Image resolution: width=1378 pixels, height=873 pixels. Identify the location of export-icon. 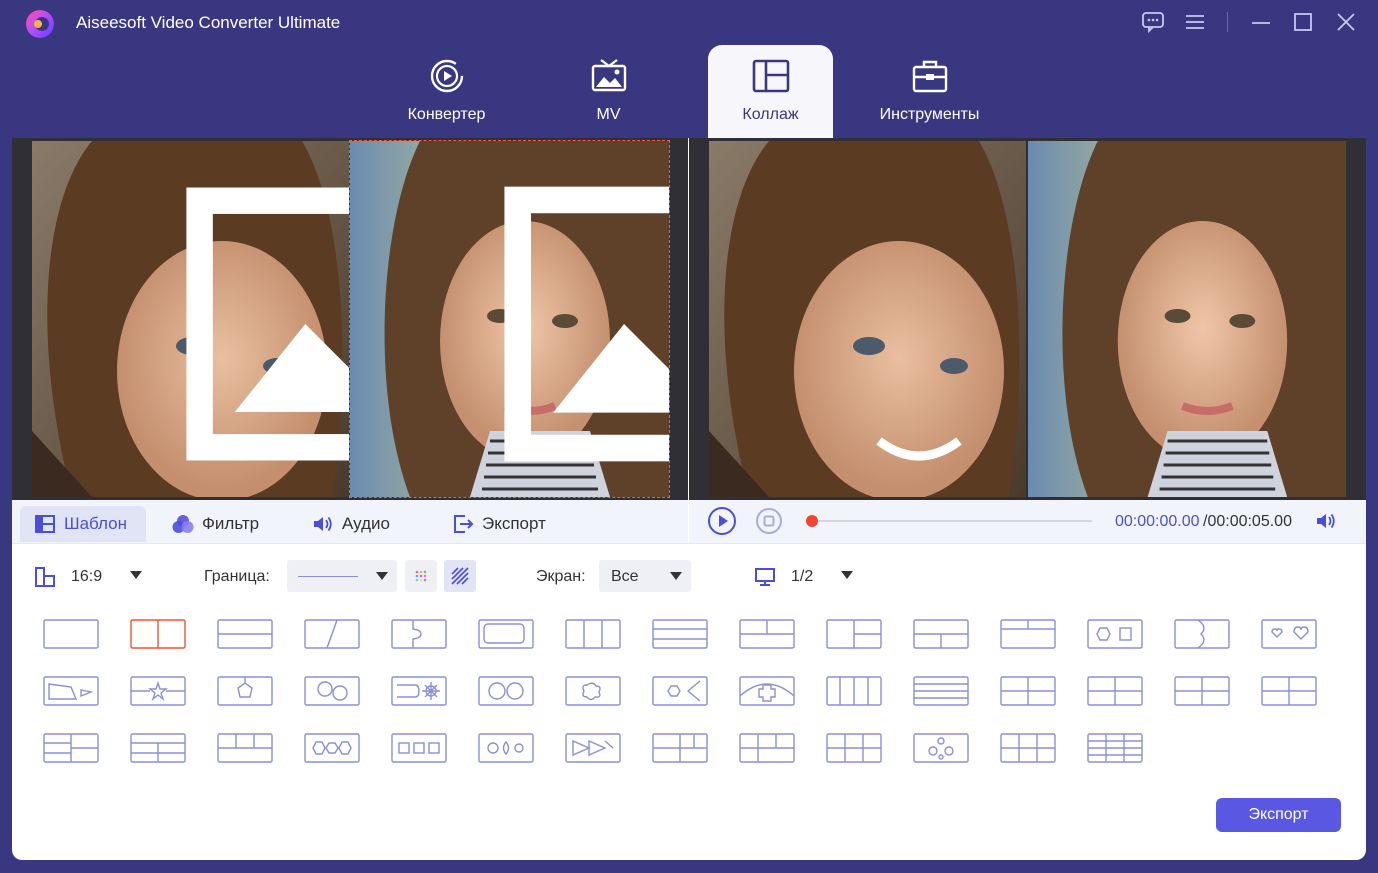
(464, 524).